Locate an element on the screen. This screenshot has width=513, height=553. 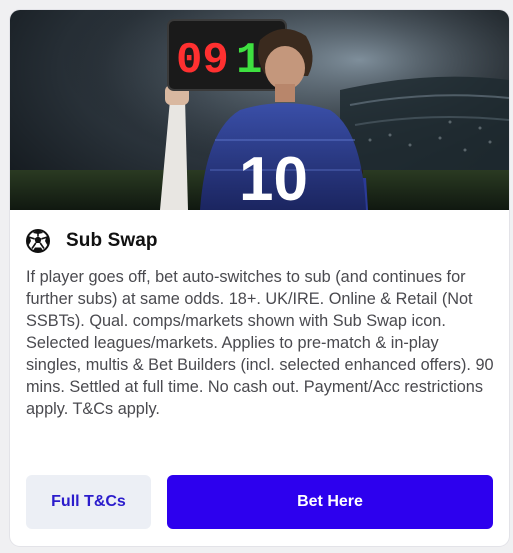
promo-header: Sub Swap is located at coordinates (92, 241).